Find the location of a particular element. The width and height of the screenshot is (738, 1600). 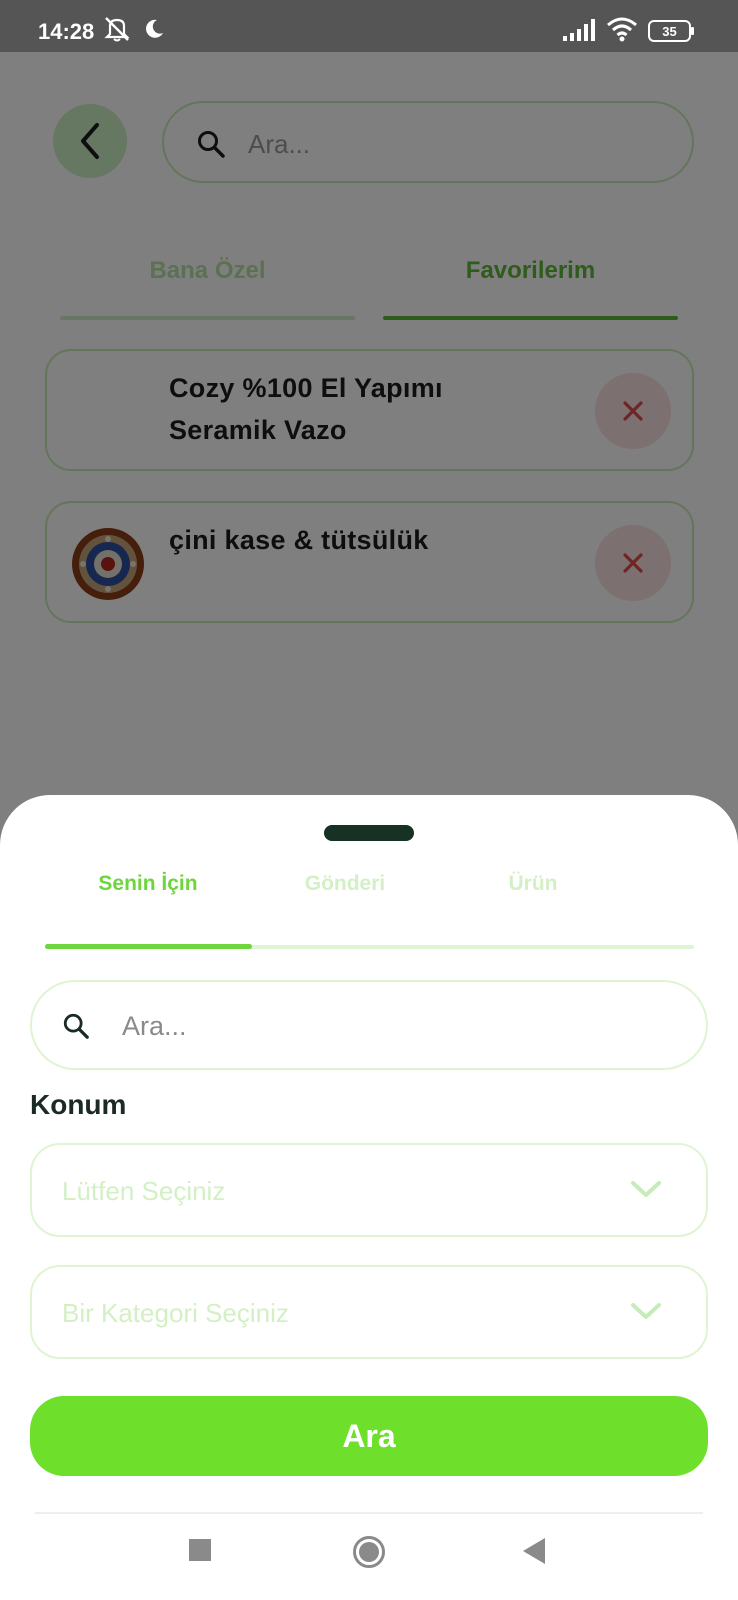

battery-level: 35 is located at coordinates (669, 31).